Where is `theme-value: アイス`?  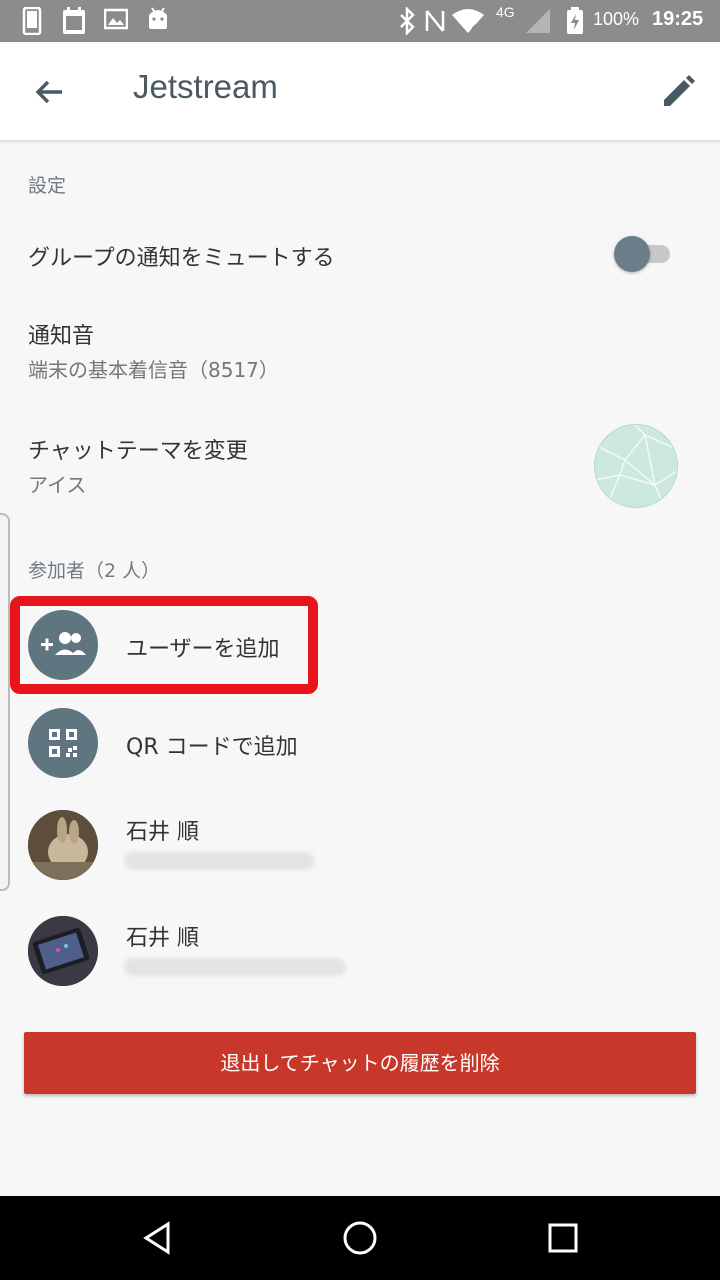
theme-value: アイス is located at coordinates (57, 485).